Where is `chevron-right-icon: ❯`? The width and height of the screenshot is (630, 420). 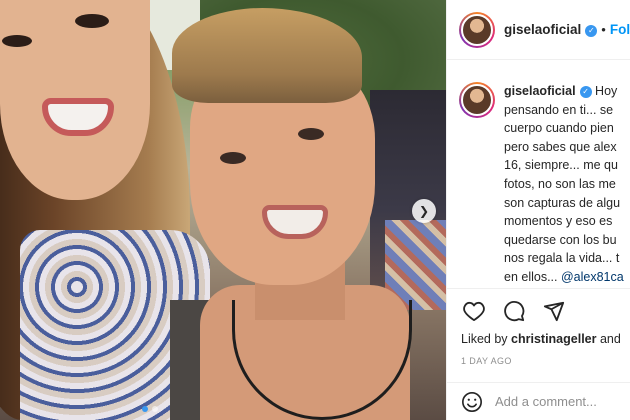
chevron-right-icon: ❯ is located at coordinates (424, 211).